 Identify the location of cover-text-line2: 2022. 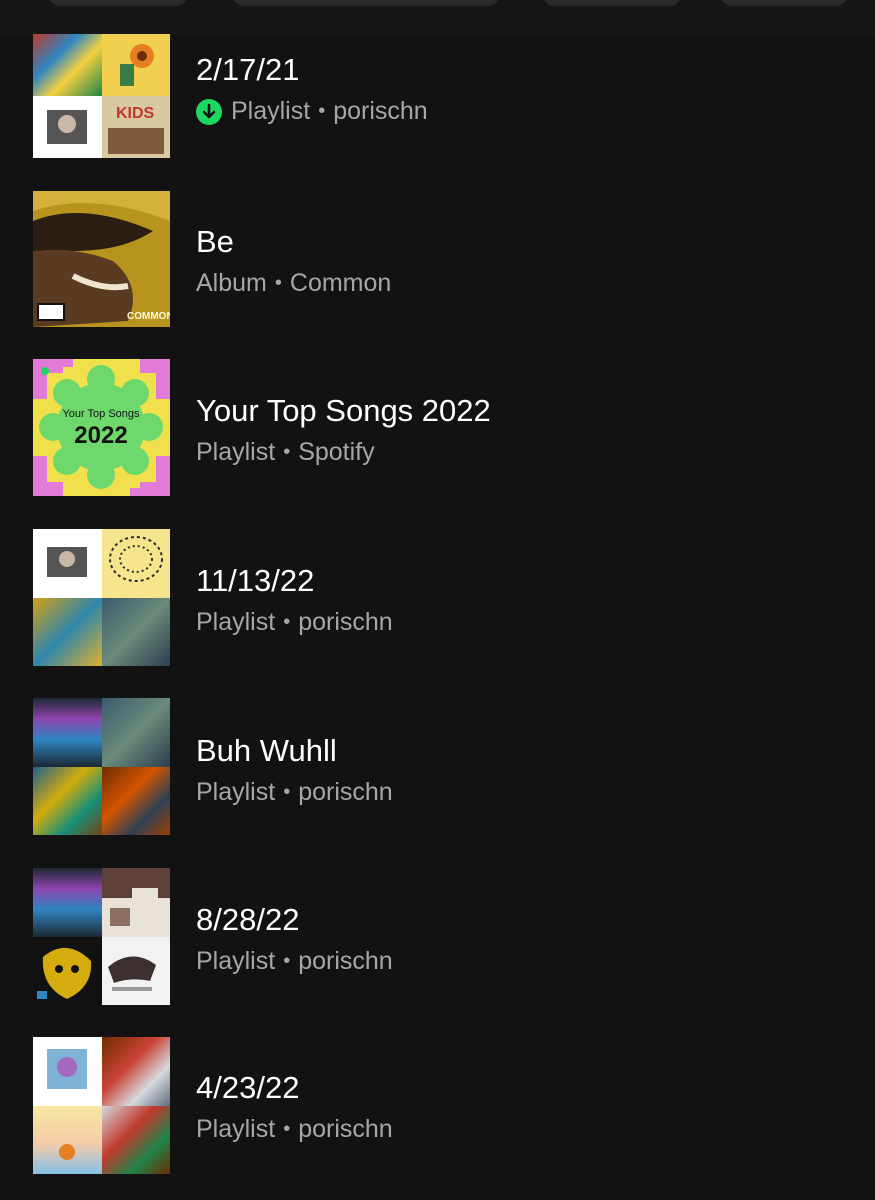
(100, 435).